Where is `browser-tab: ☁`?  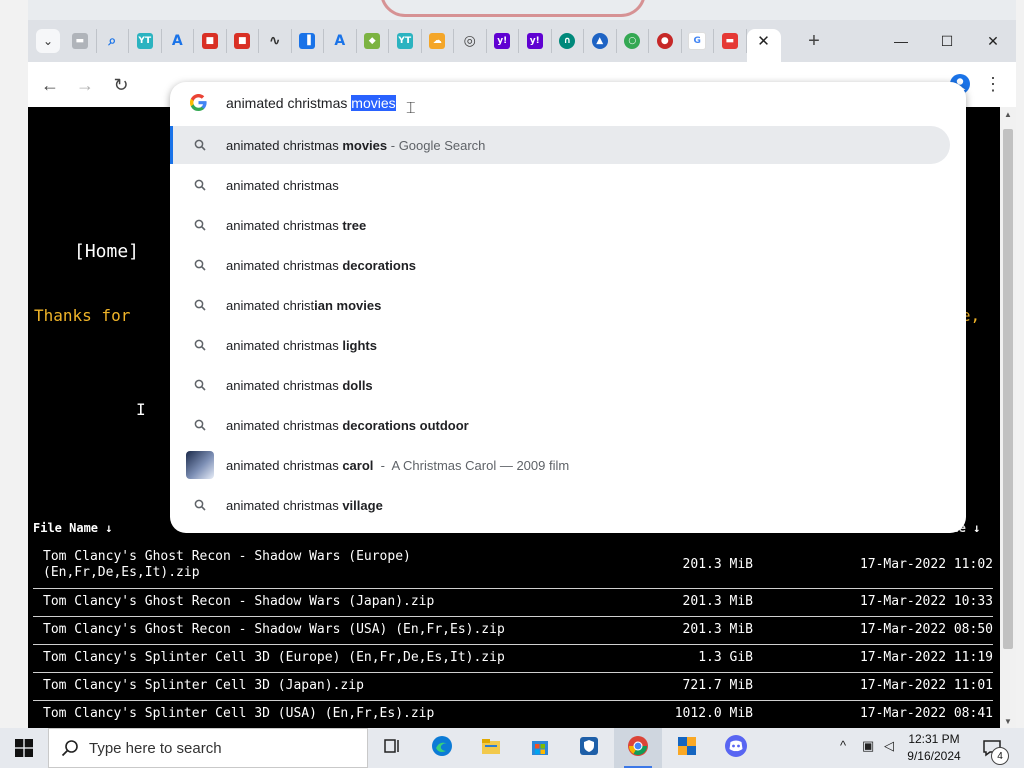
browser-tab: ☁ is located at coordinates (438, 41).